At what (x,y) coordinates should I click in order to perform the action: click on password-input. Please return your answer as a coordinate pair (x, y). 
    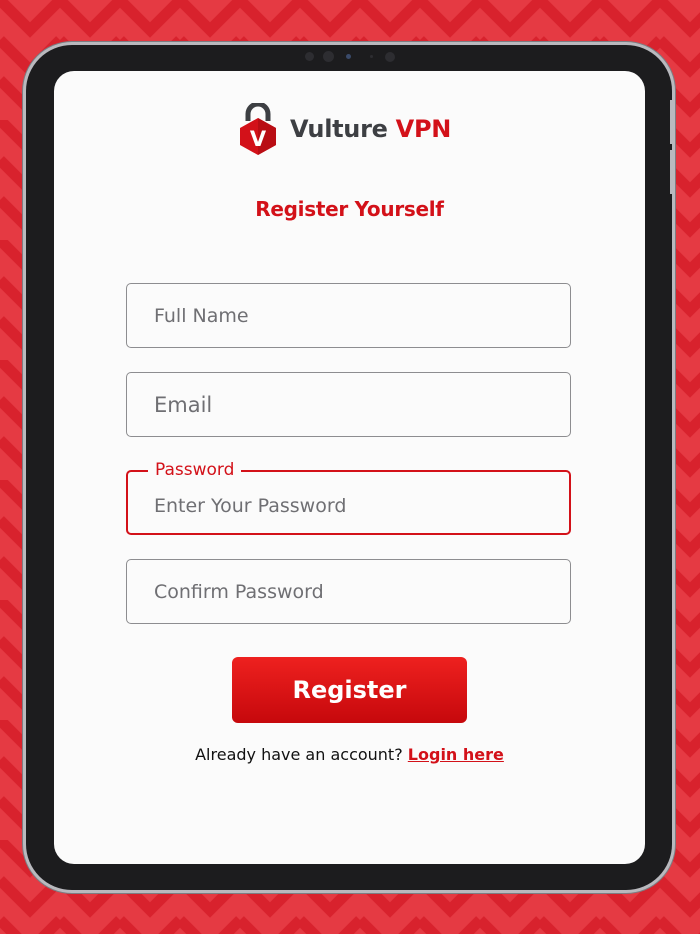
    Looking at the image, I should click on (348, 502).